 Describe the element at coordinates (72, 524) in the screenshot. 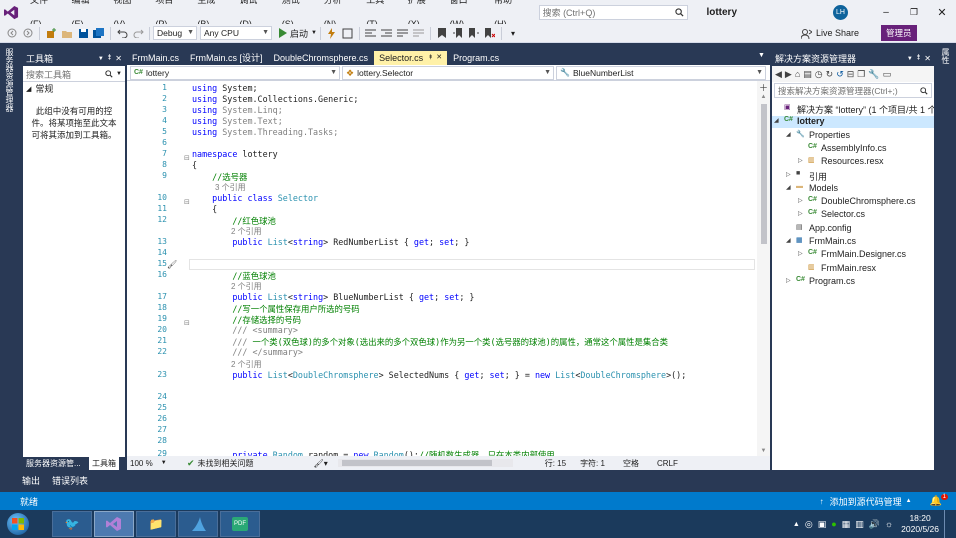

I see `taskbar-app-feather: 🐦` at that location.